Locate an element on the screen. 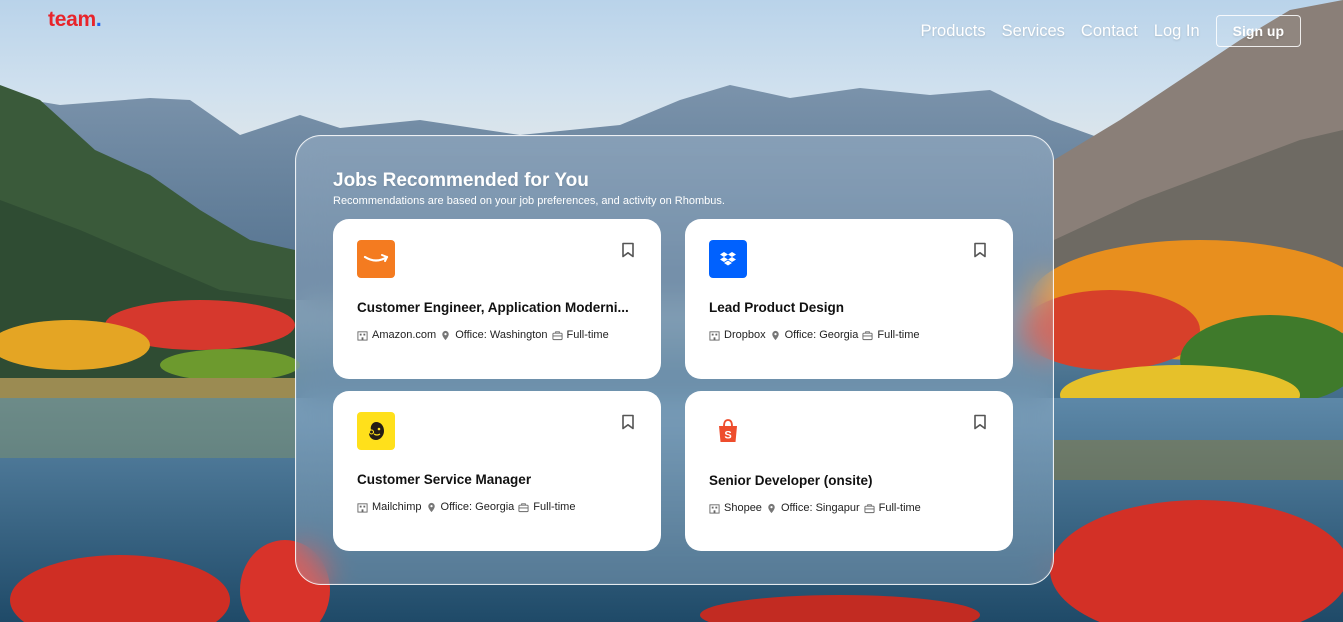  svg-text: S is located at coordinates (727, 436).